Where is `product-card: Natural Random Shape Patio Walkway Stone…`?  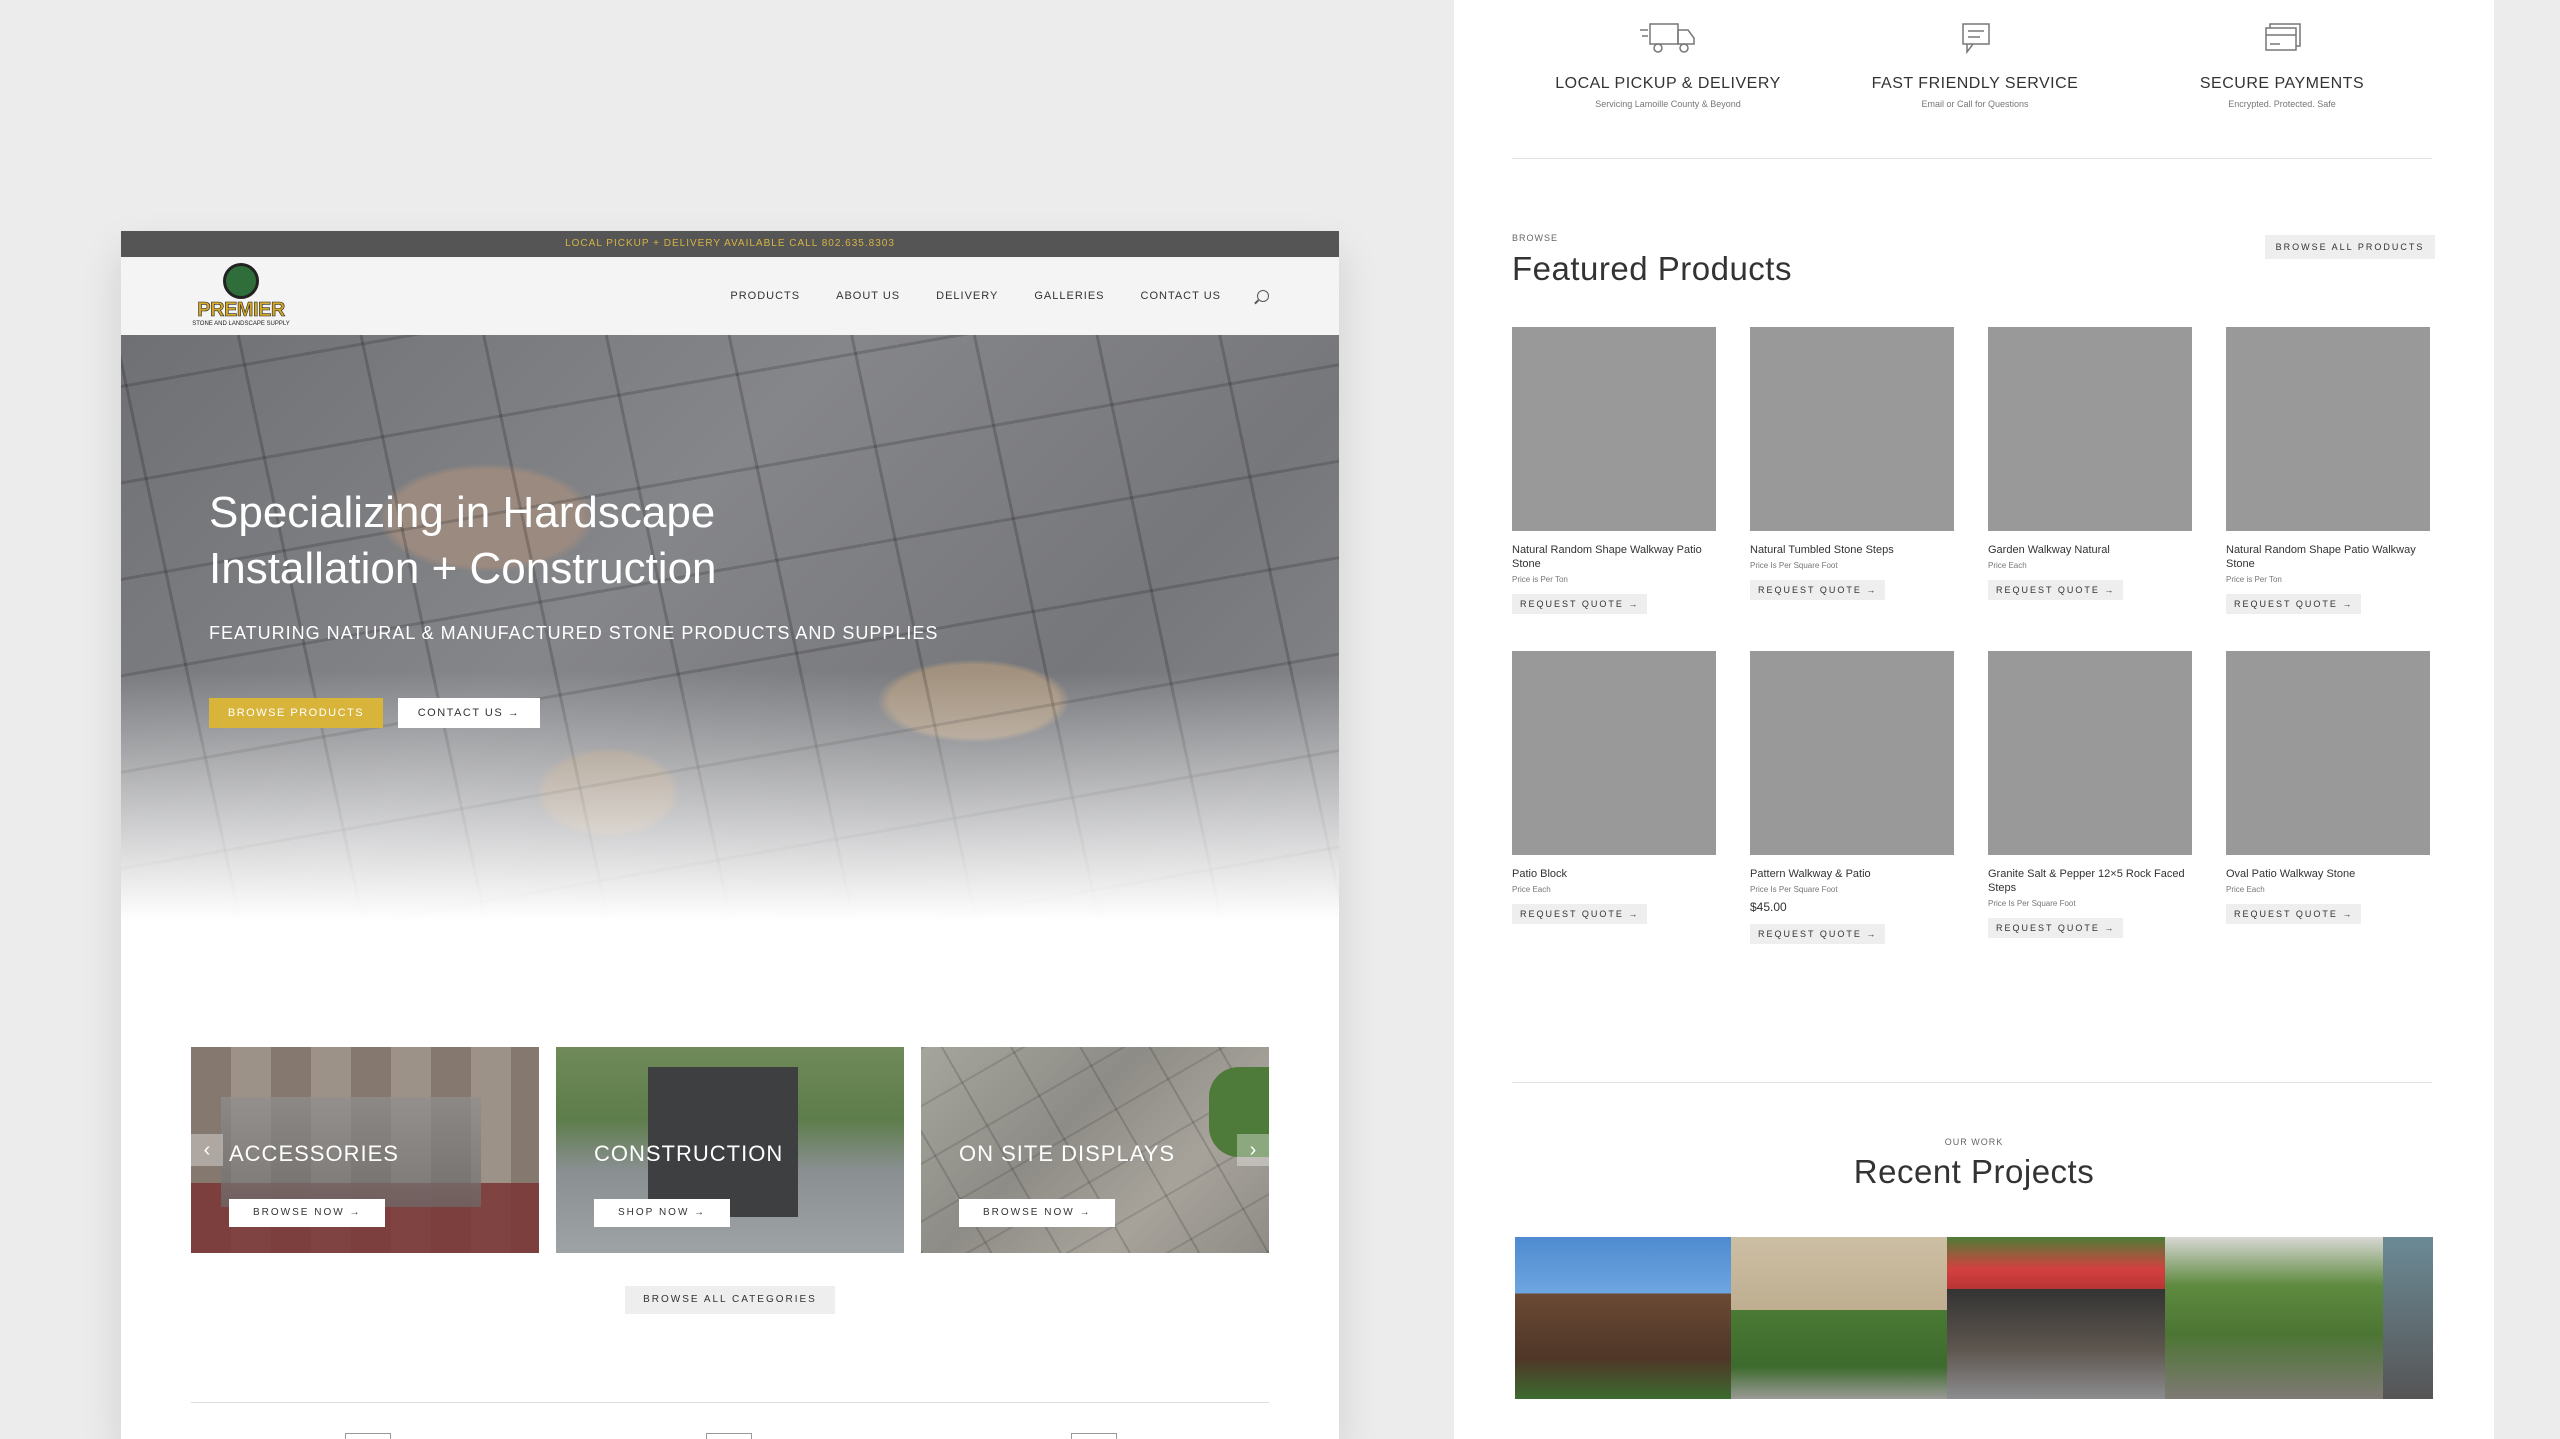
product-card: Natural Random Shape Patio Walkway Stone… is located at coordinates (2328, 470).